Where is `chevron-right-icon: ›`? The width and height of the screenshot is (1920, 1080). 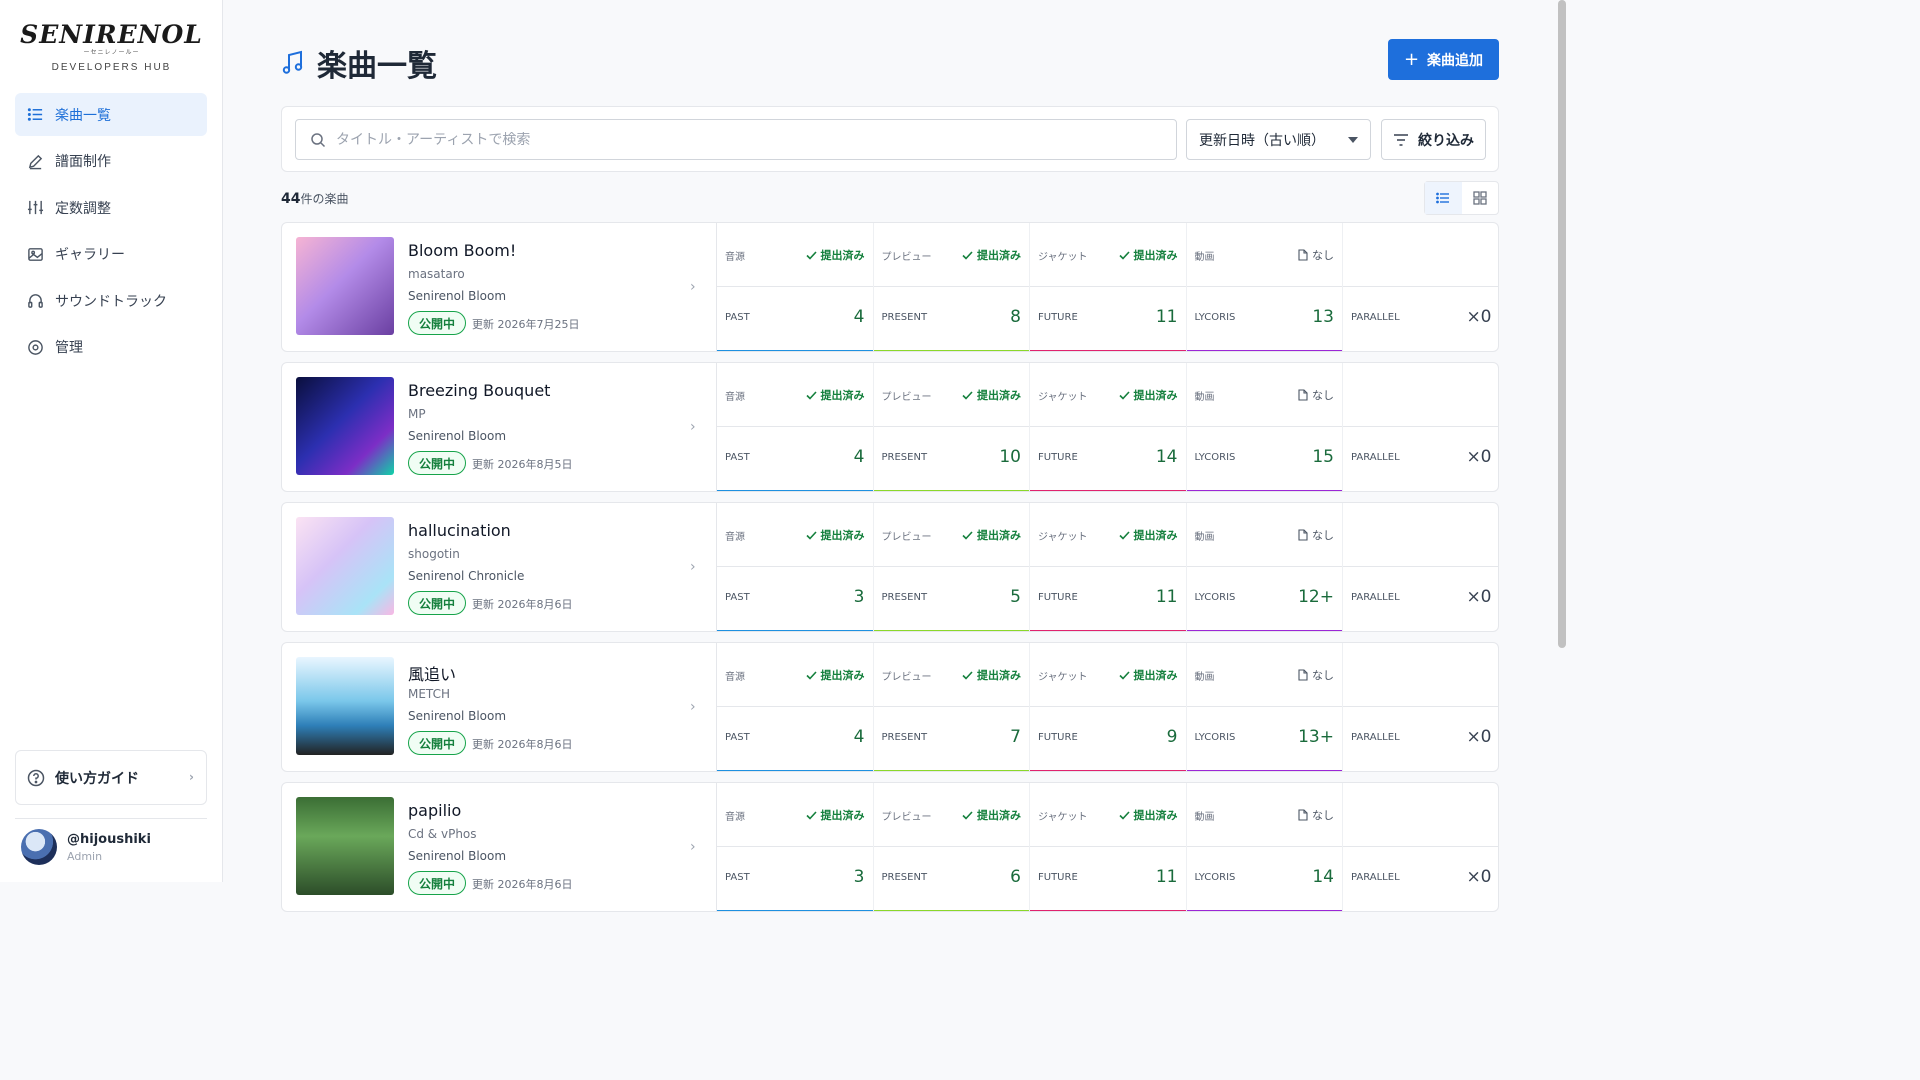 chevron-right-icon: › is located at coordinates (693, 287).